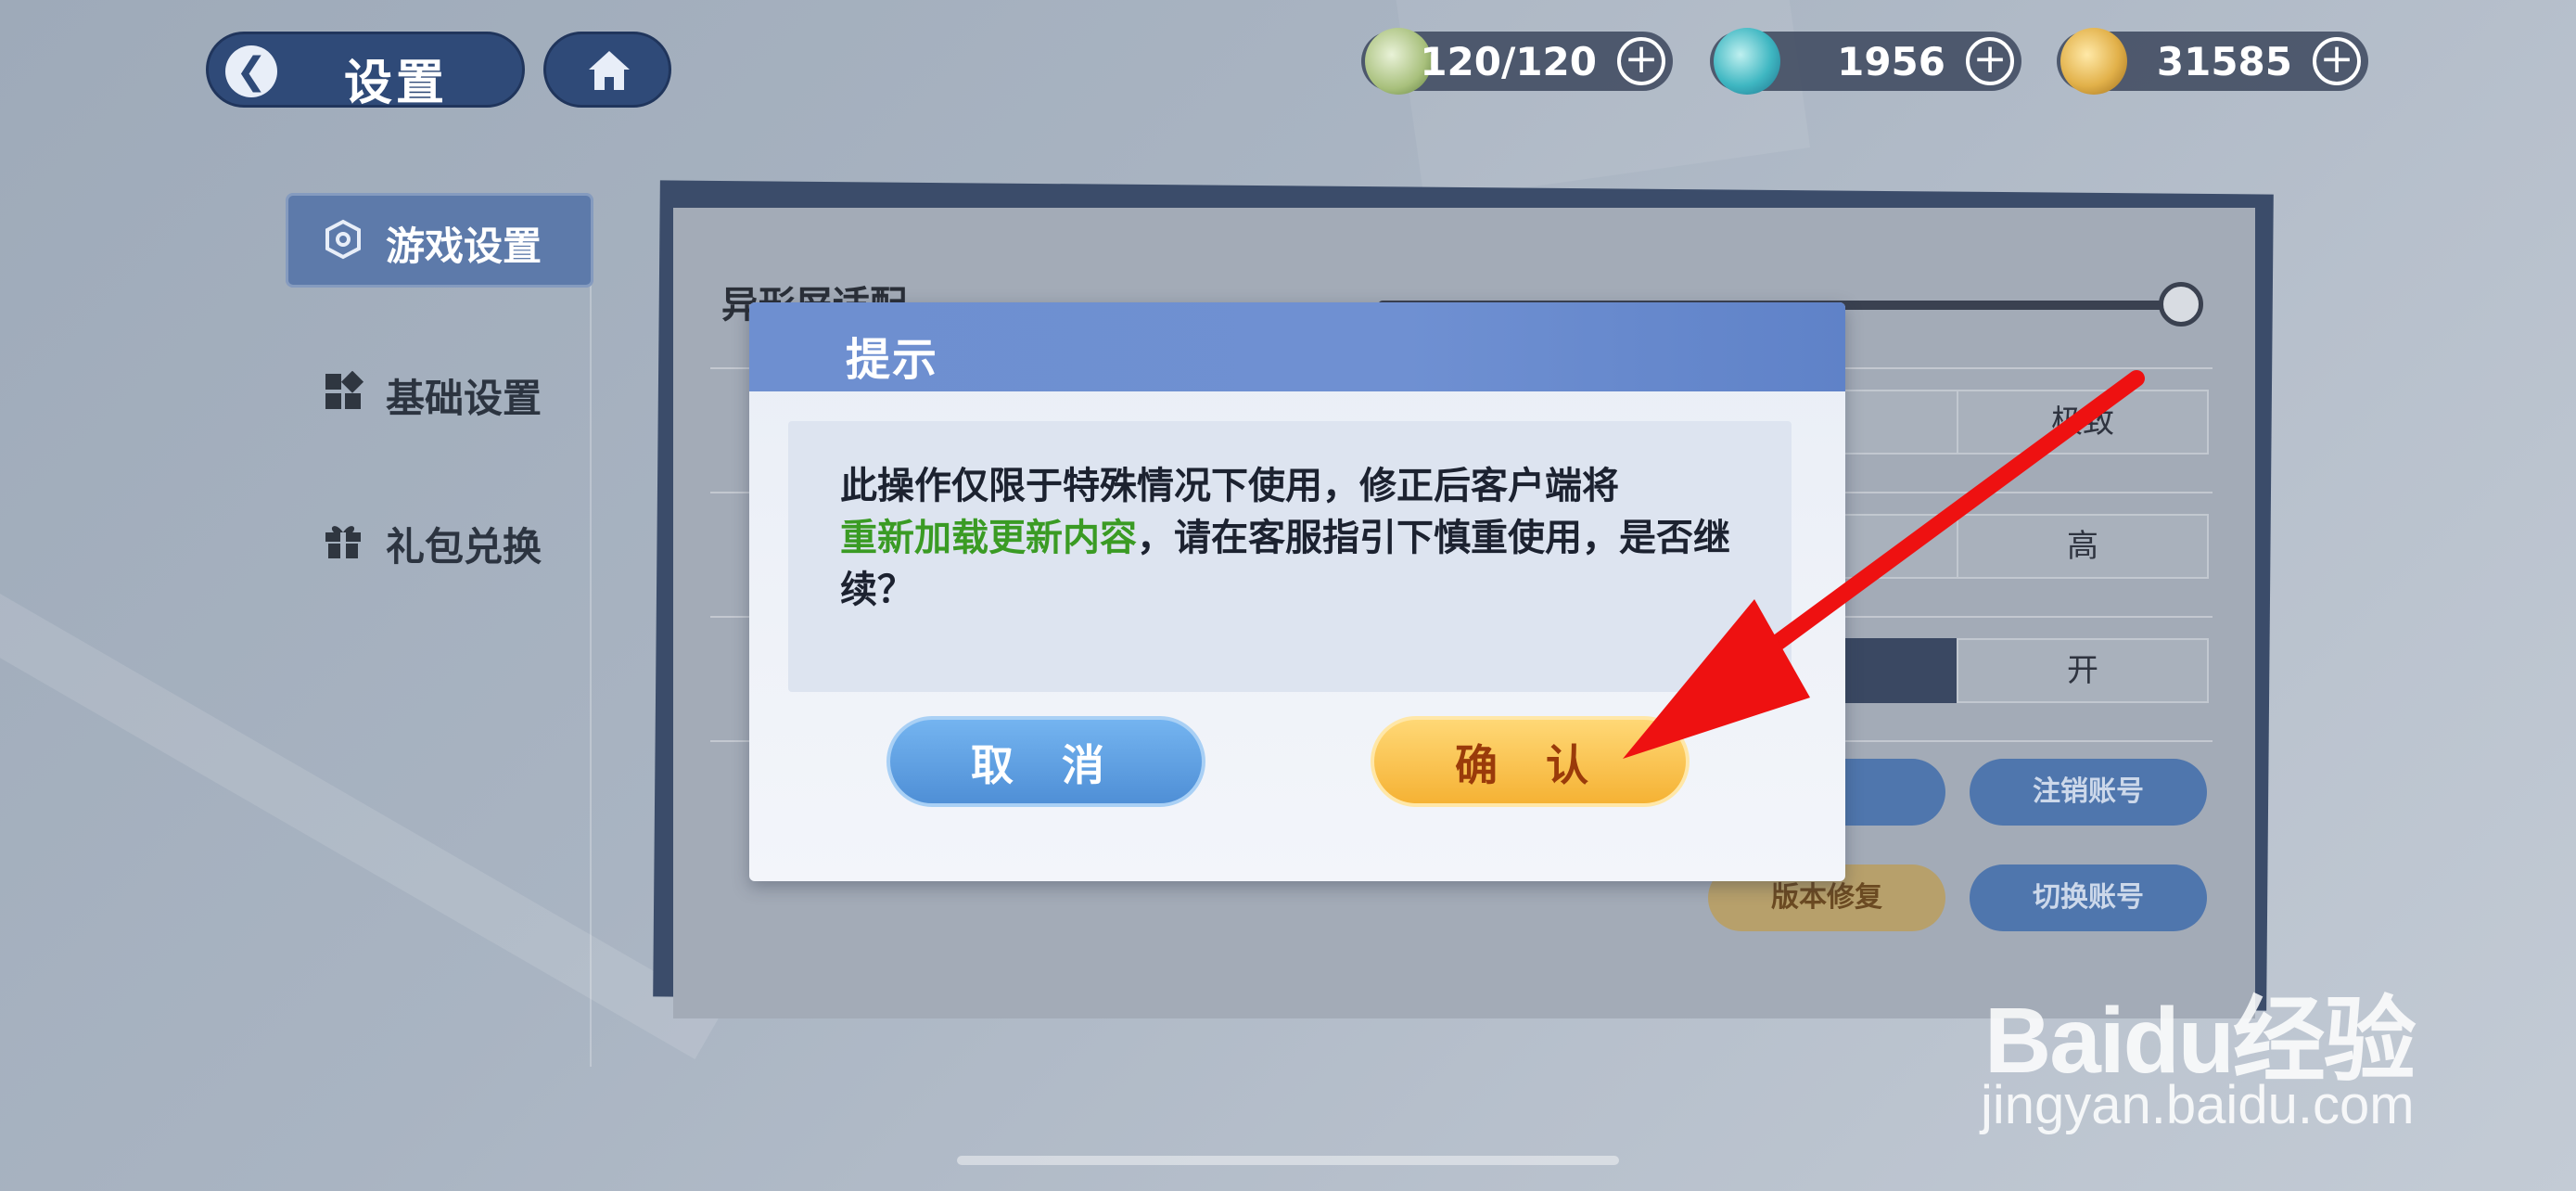 The width and height of the screenshot is (2576, 1191). What do you see at coordinates (1288, 1160) in the screenshot?
I see `home-indicator` at bounding box center [1288, 1160].